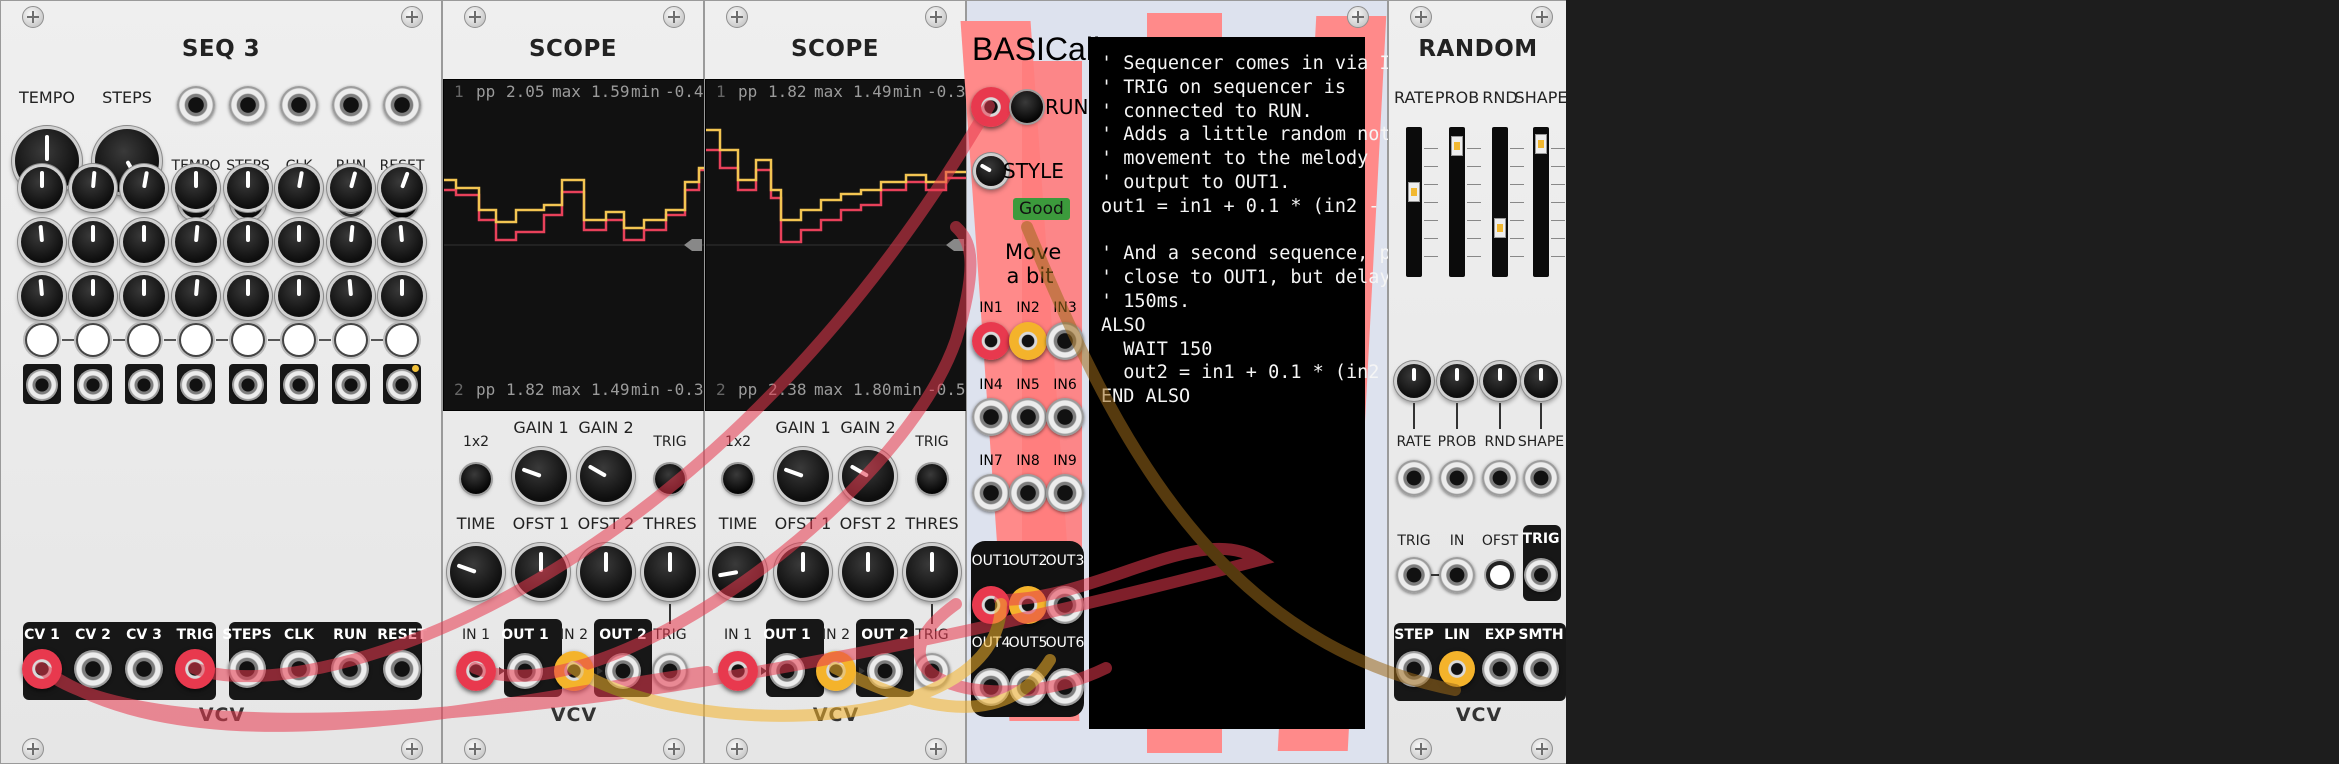 This screenshot has height=764, width=2339. I want to click on ofst1-knob, so click(803, 572).